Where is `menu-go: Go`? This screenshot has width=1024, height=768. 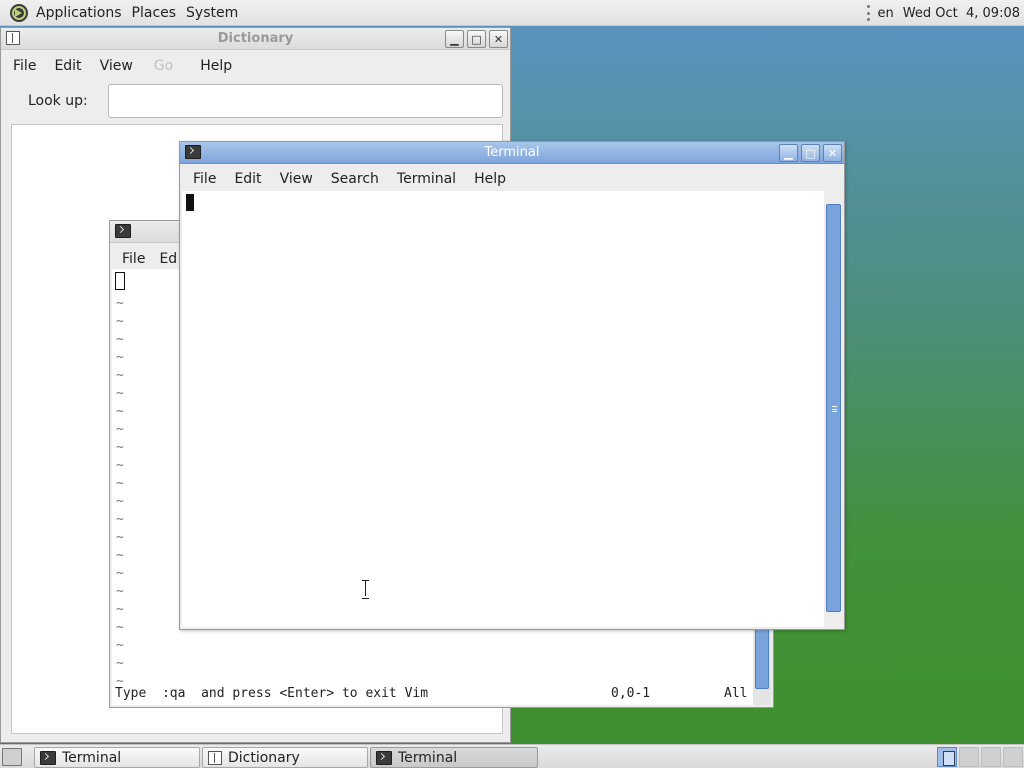 menu-go: Go is located at coordinates (162, 66).